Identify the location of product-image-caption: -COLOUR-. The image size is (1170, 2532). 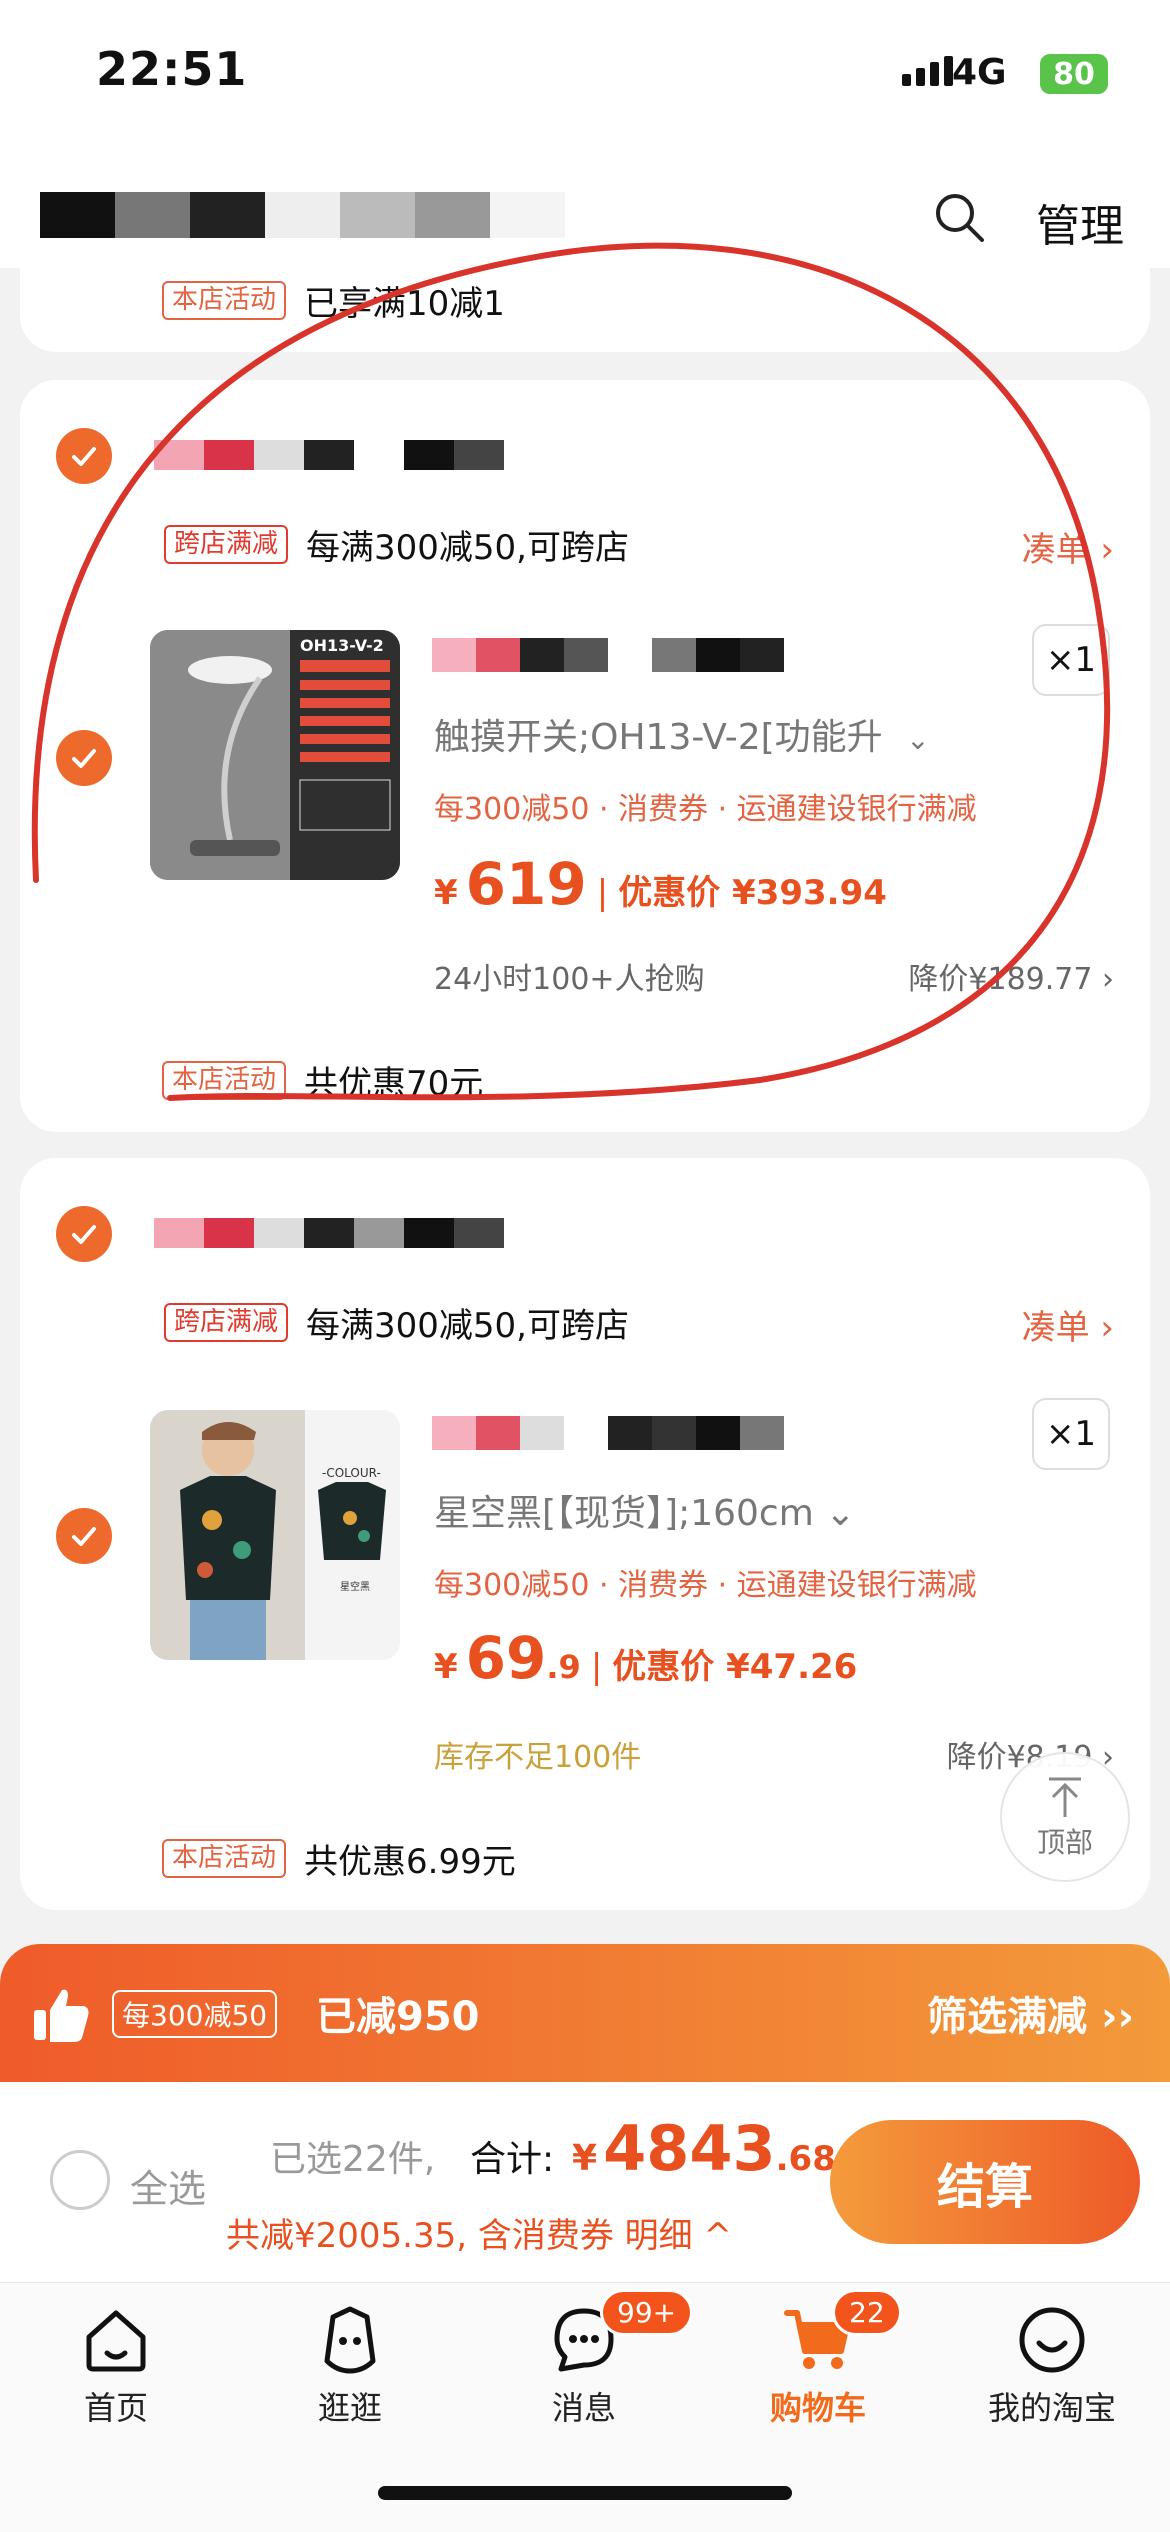
(351, 1473).